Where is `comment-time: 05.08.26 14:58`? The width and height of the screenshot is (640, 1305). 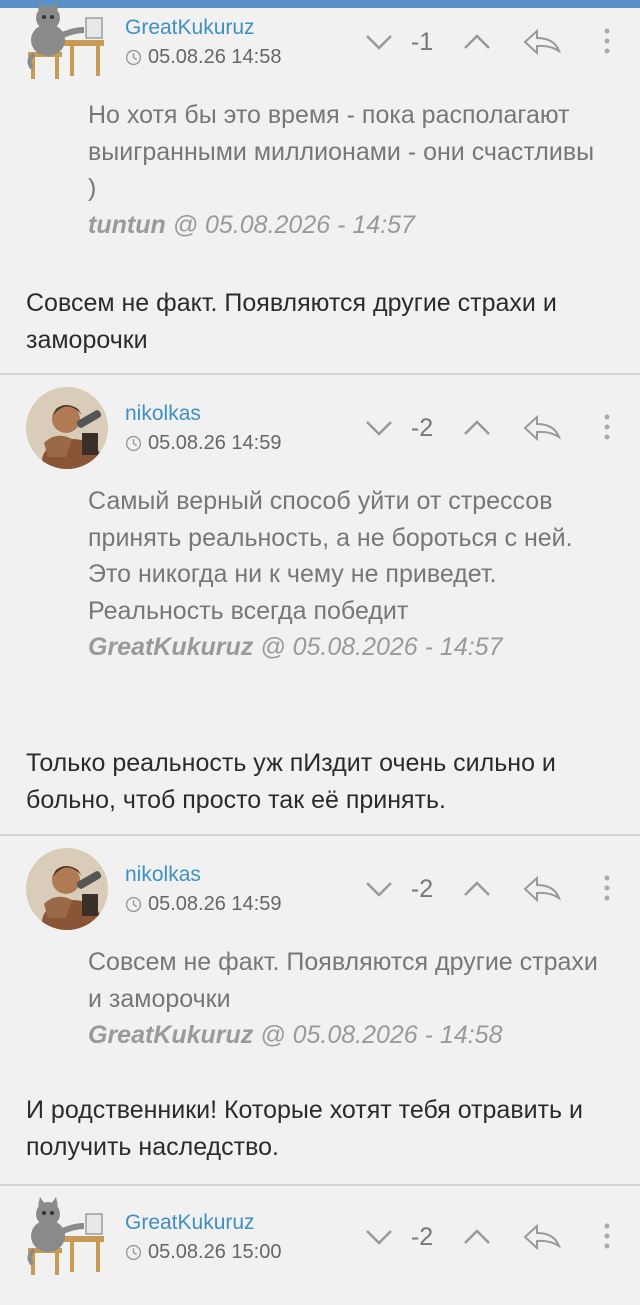
comment-time: 05.08.26 14:58 is located at coordinates (203, 57).